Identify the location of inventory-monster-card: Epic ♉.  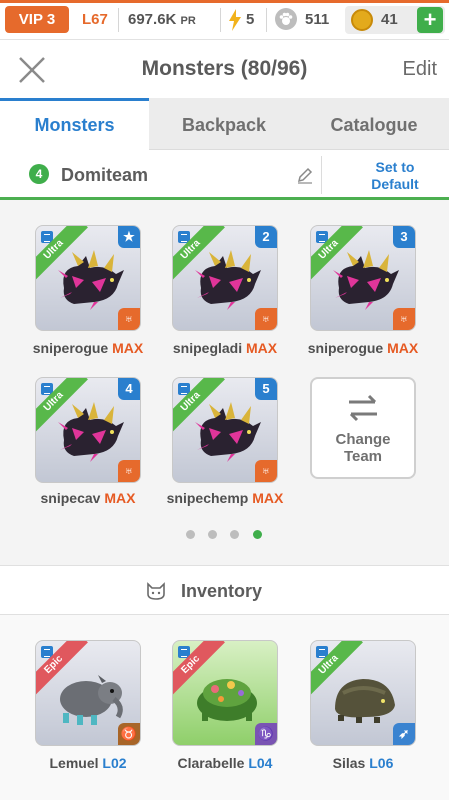
(88, 693).